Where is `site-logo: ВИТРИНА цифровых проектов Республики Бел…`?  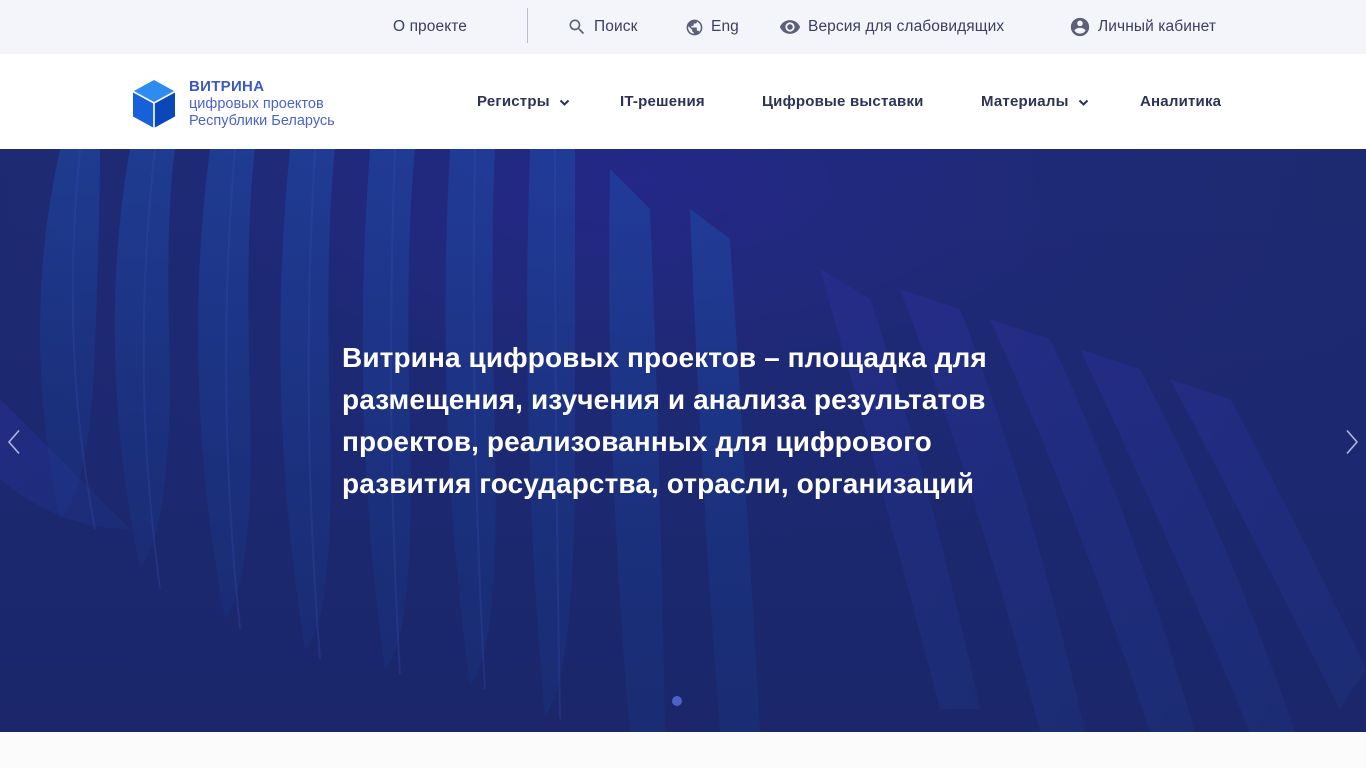 site-logo: ВИТРИНА цифровых проектов Республики Бел… is located at coordinates (252, 104).